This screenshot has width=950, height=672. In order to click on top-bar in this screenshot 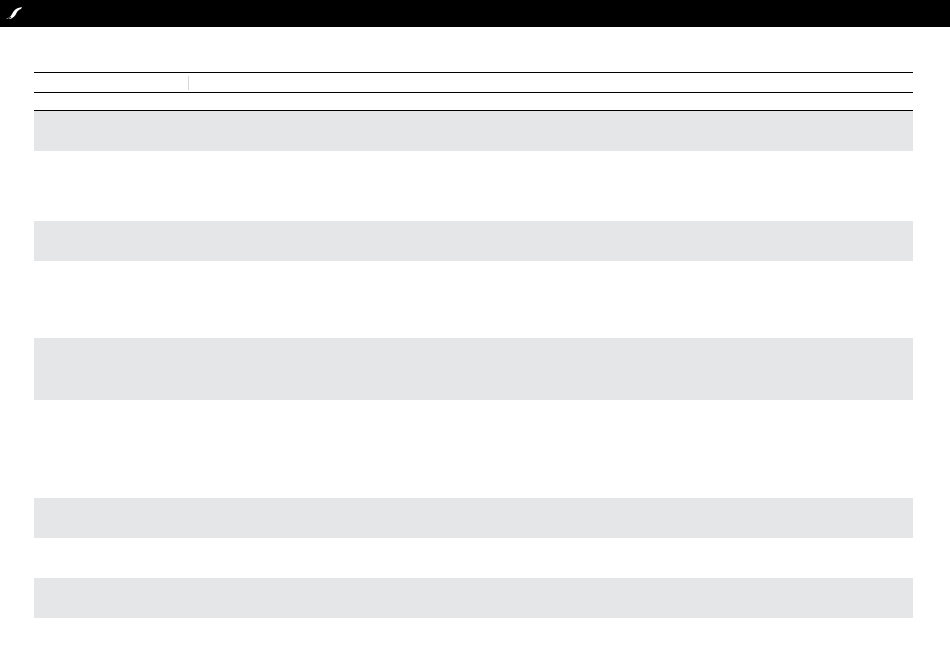, I will do `click(475, 13)`.